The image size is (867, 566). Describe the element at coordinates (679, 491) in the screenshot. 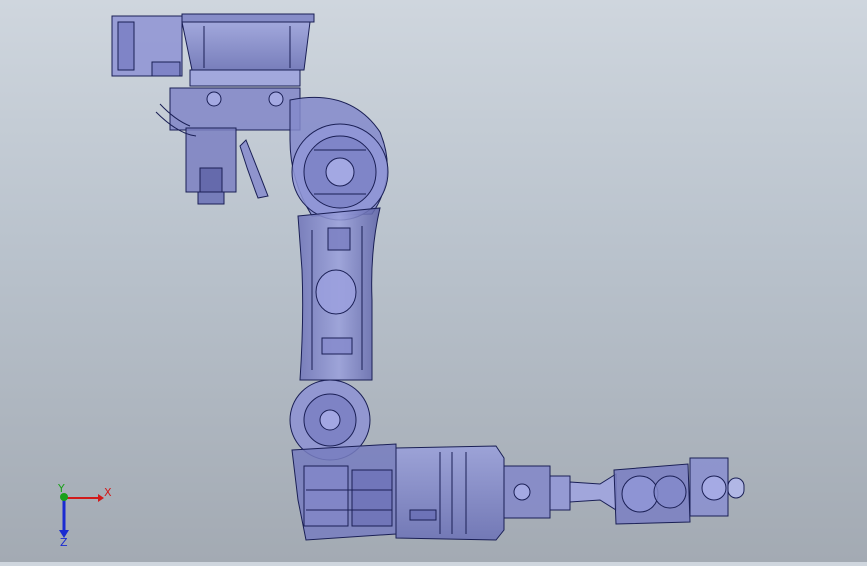

I see `wrist-flange` at that location.